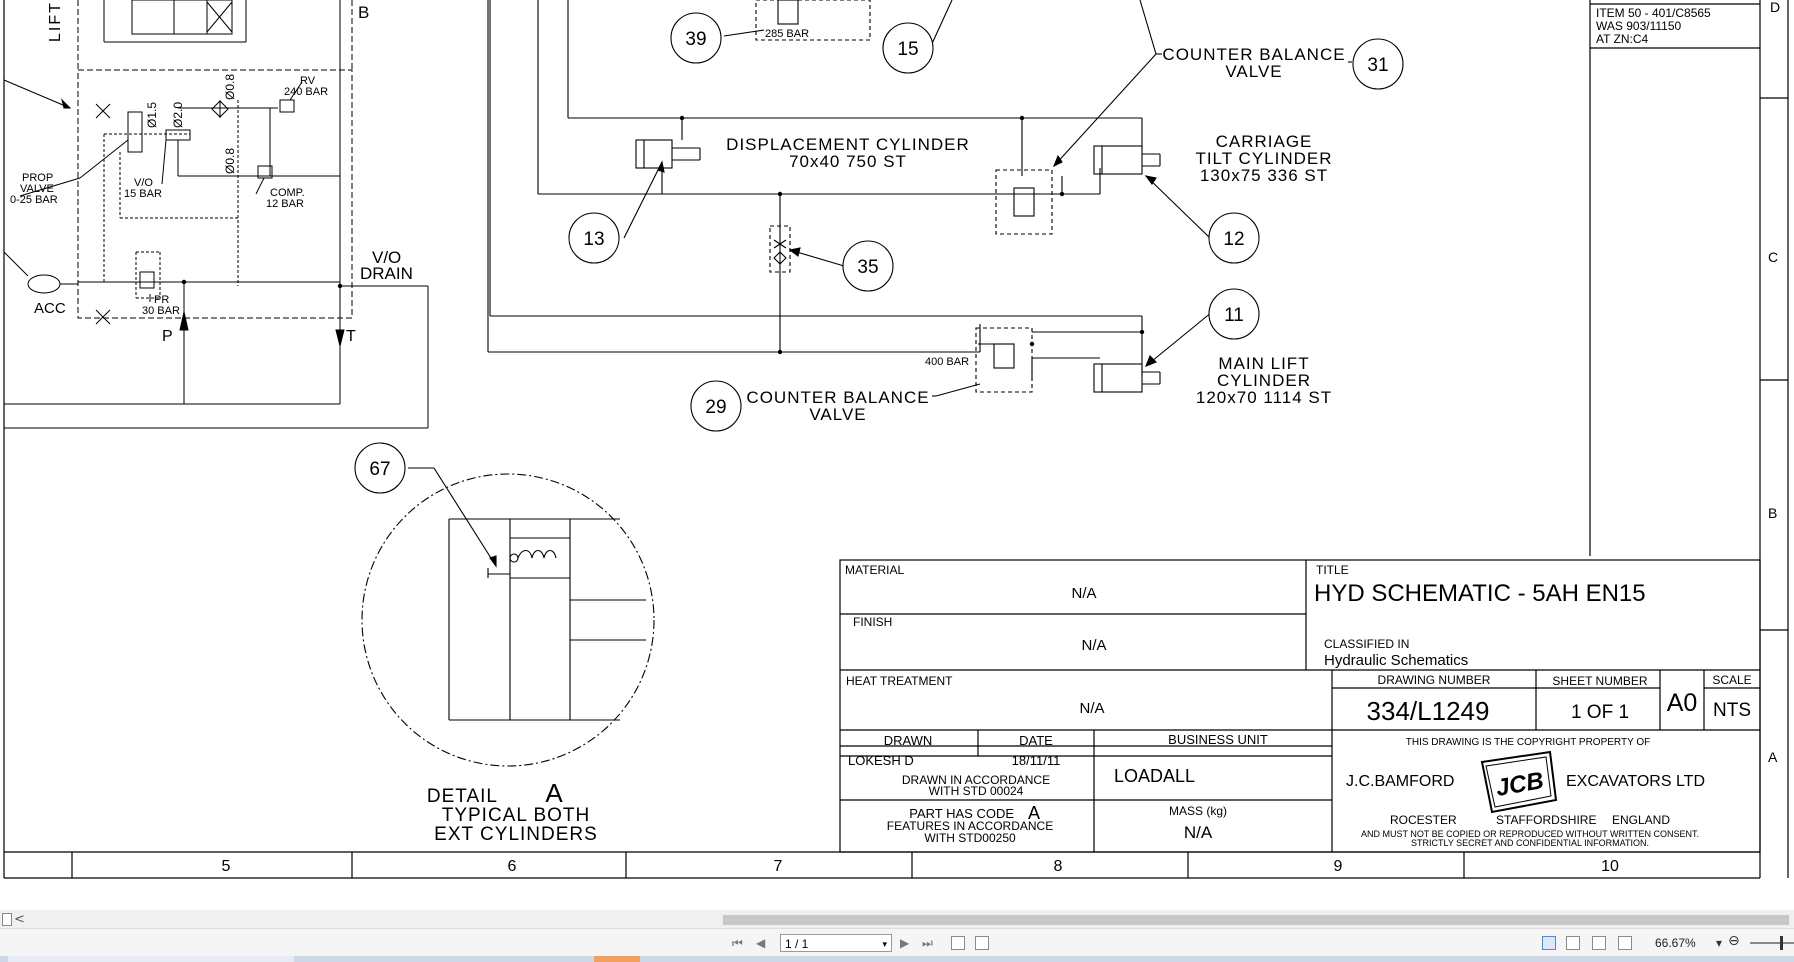  What do you see at coordinates (881, 760) in the screenshot?
I see `drawn-by-value: LOKESH D` at bounding box center [881, 760].